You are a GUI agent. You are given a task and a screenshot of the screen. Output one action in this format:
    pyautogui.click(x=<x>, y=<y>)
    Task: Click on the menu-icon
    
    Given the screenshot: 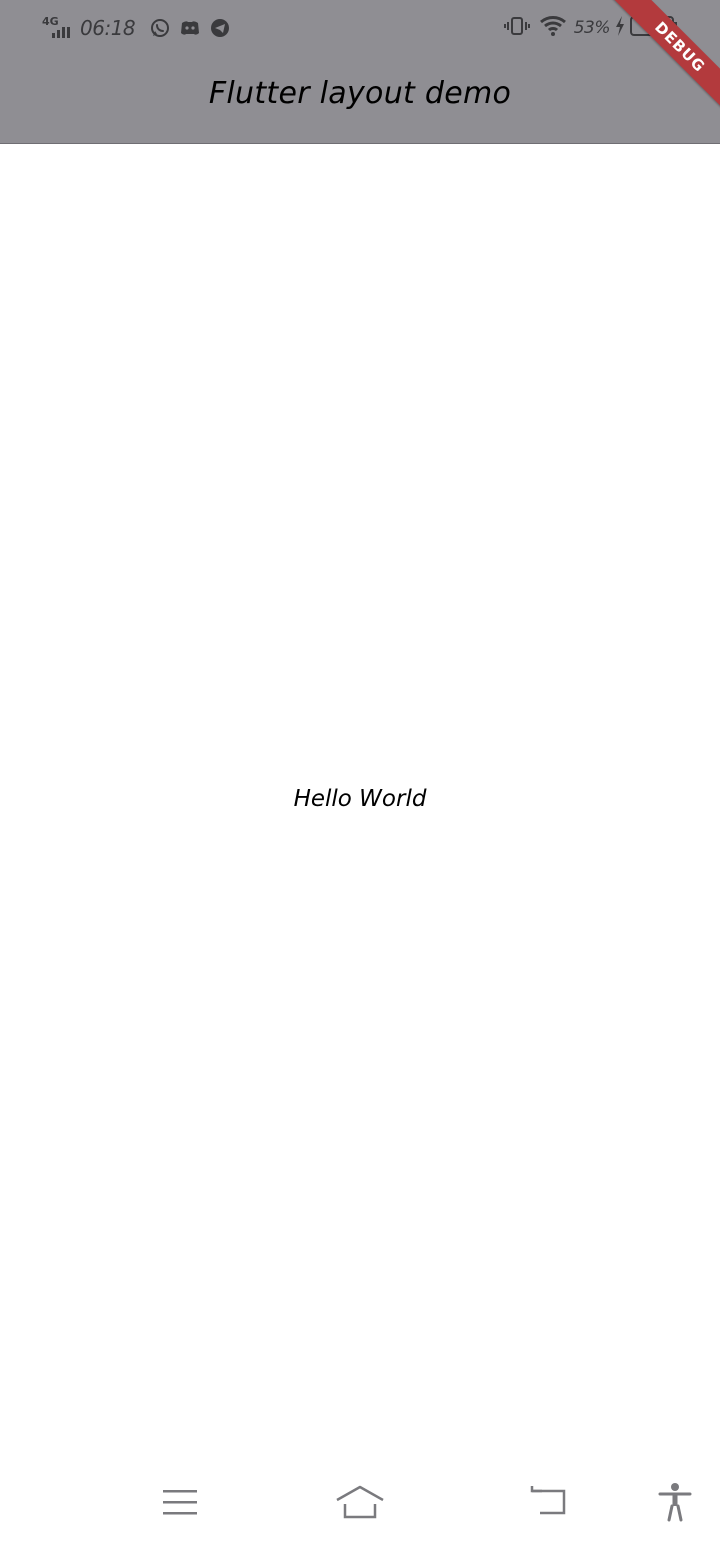 What is the action you would take?
    pyautogui.click(x=180, y=1502)
    